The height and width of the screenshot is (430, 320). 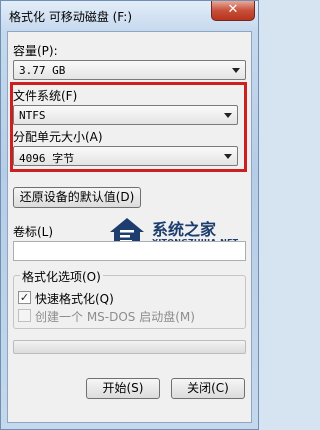 I want to click on restore-defaults-button: 还原设备的默认值(D), so click(x=77, y=197).